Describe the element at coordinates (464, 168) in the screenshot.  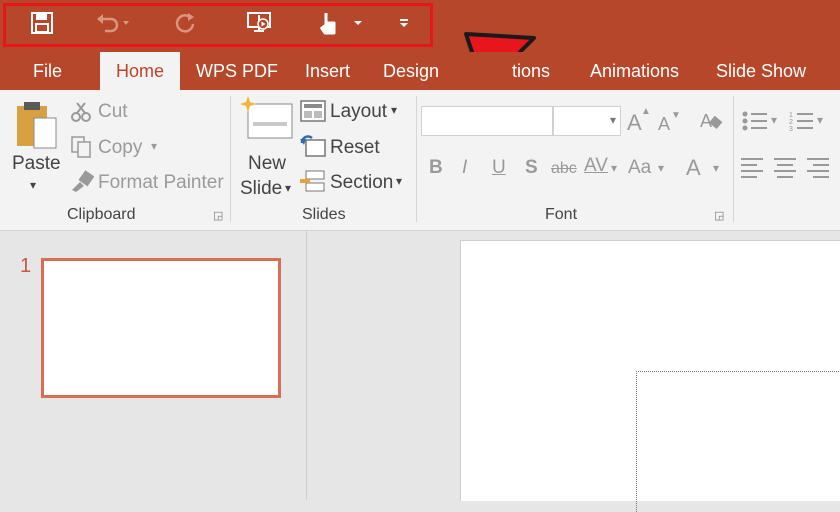
I see `italic-button: I` at that location.